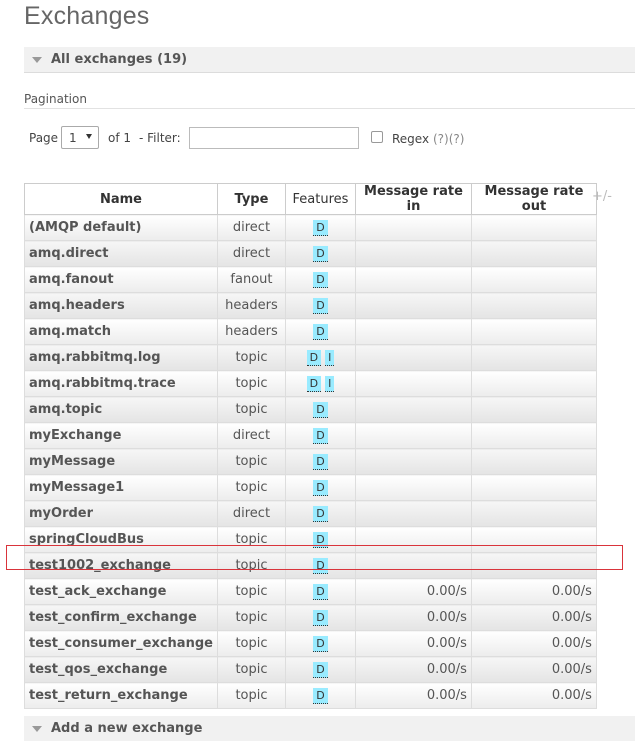 This screenshot has height=741, width=635. I want to click on exchange-name-link: test1002_exchange, so click(121, 565).